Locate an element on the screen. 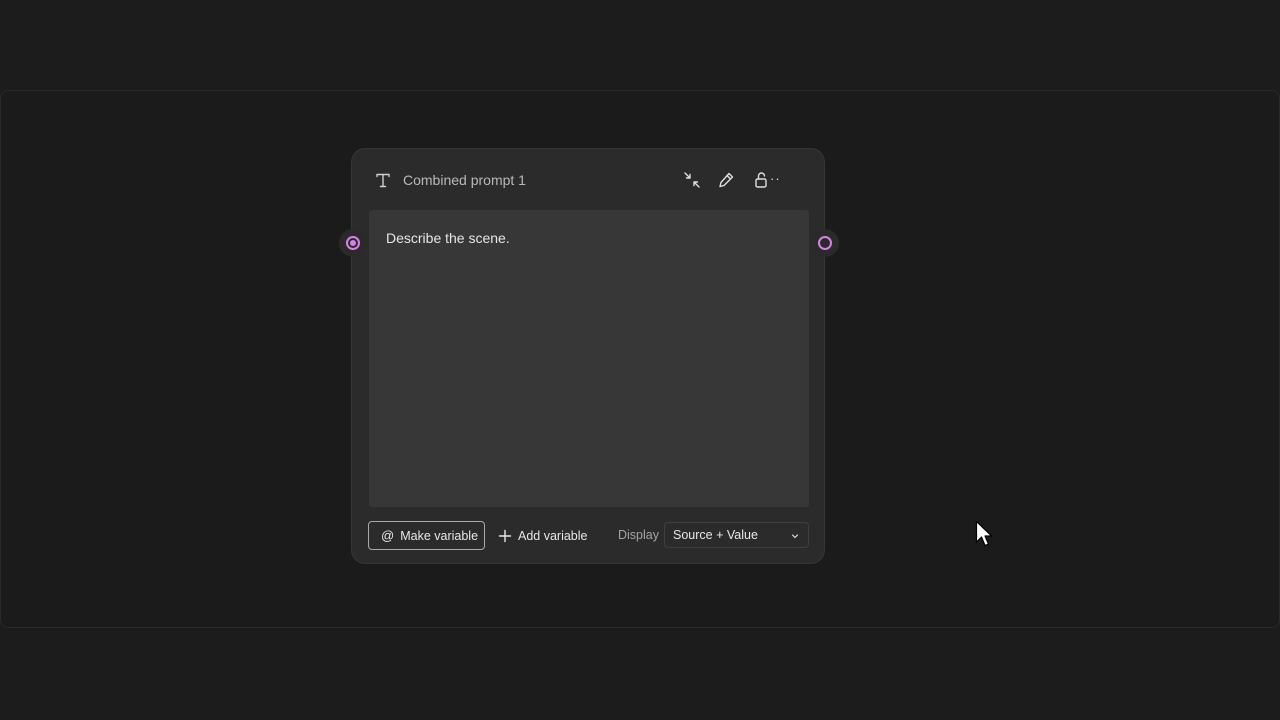  add-variable-label: Add variable is located at coordinates (553, 535).